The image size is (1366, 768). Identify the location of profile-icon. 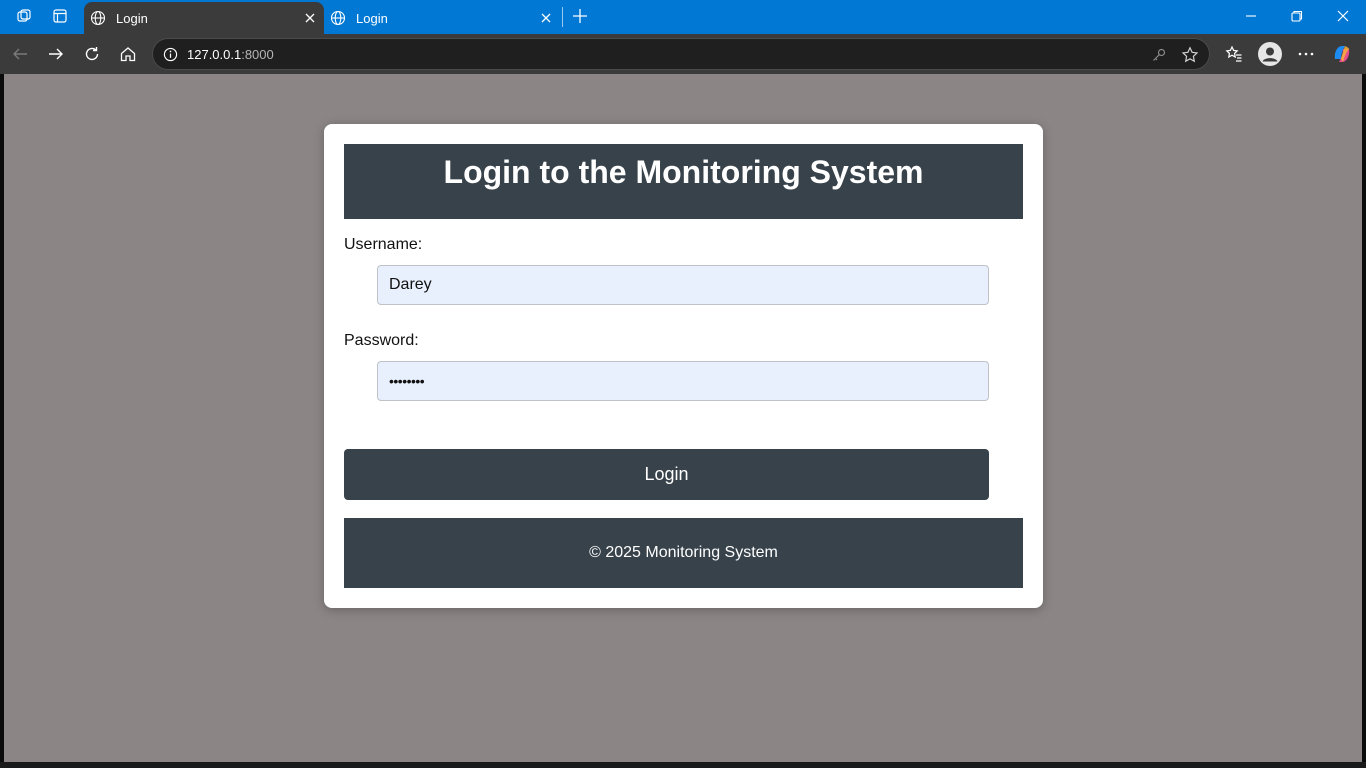
(1270, 54).